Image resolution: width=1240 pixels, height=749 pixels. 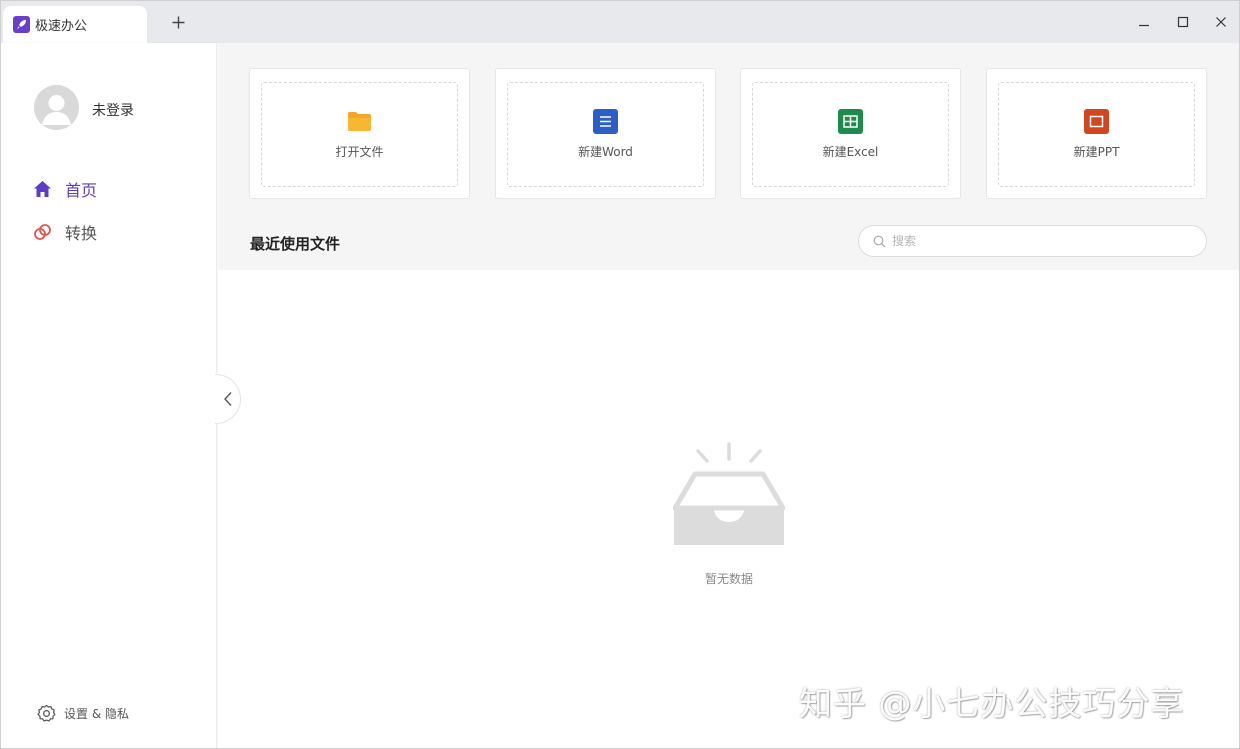 What do you see at coordinates (113, 110) in the screenshot?
I see `login-status: 未登录` at bounding box center [113, 110].